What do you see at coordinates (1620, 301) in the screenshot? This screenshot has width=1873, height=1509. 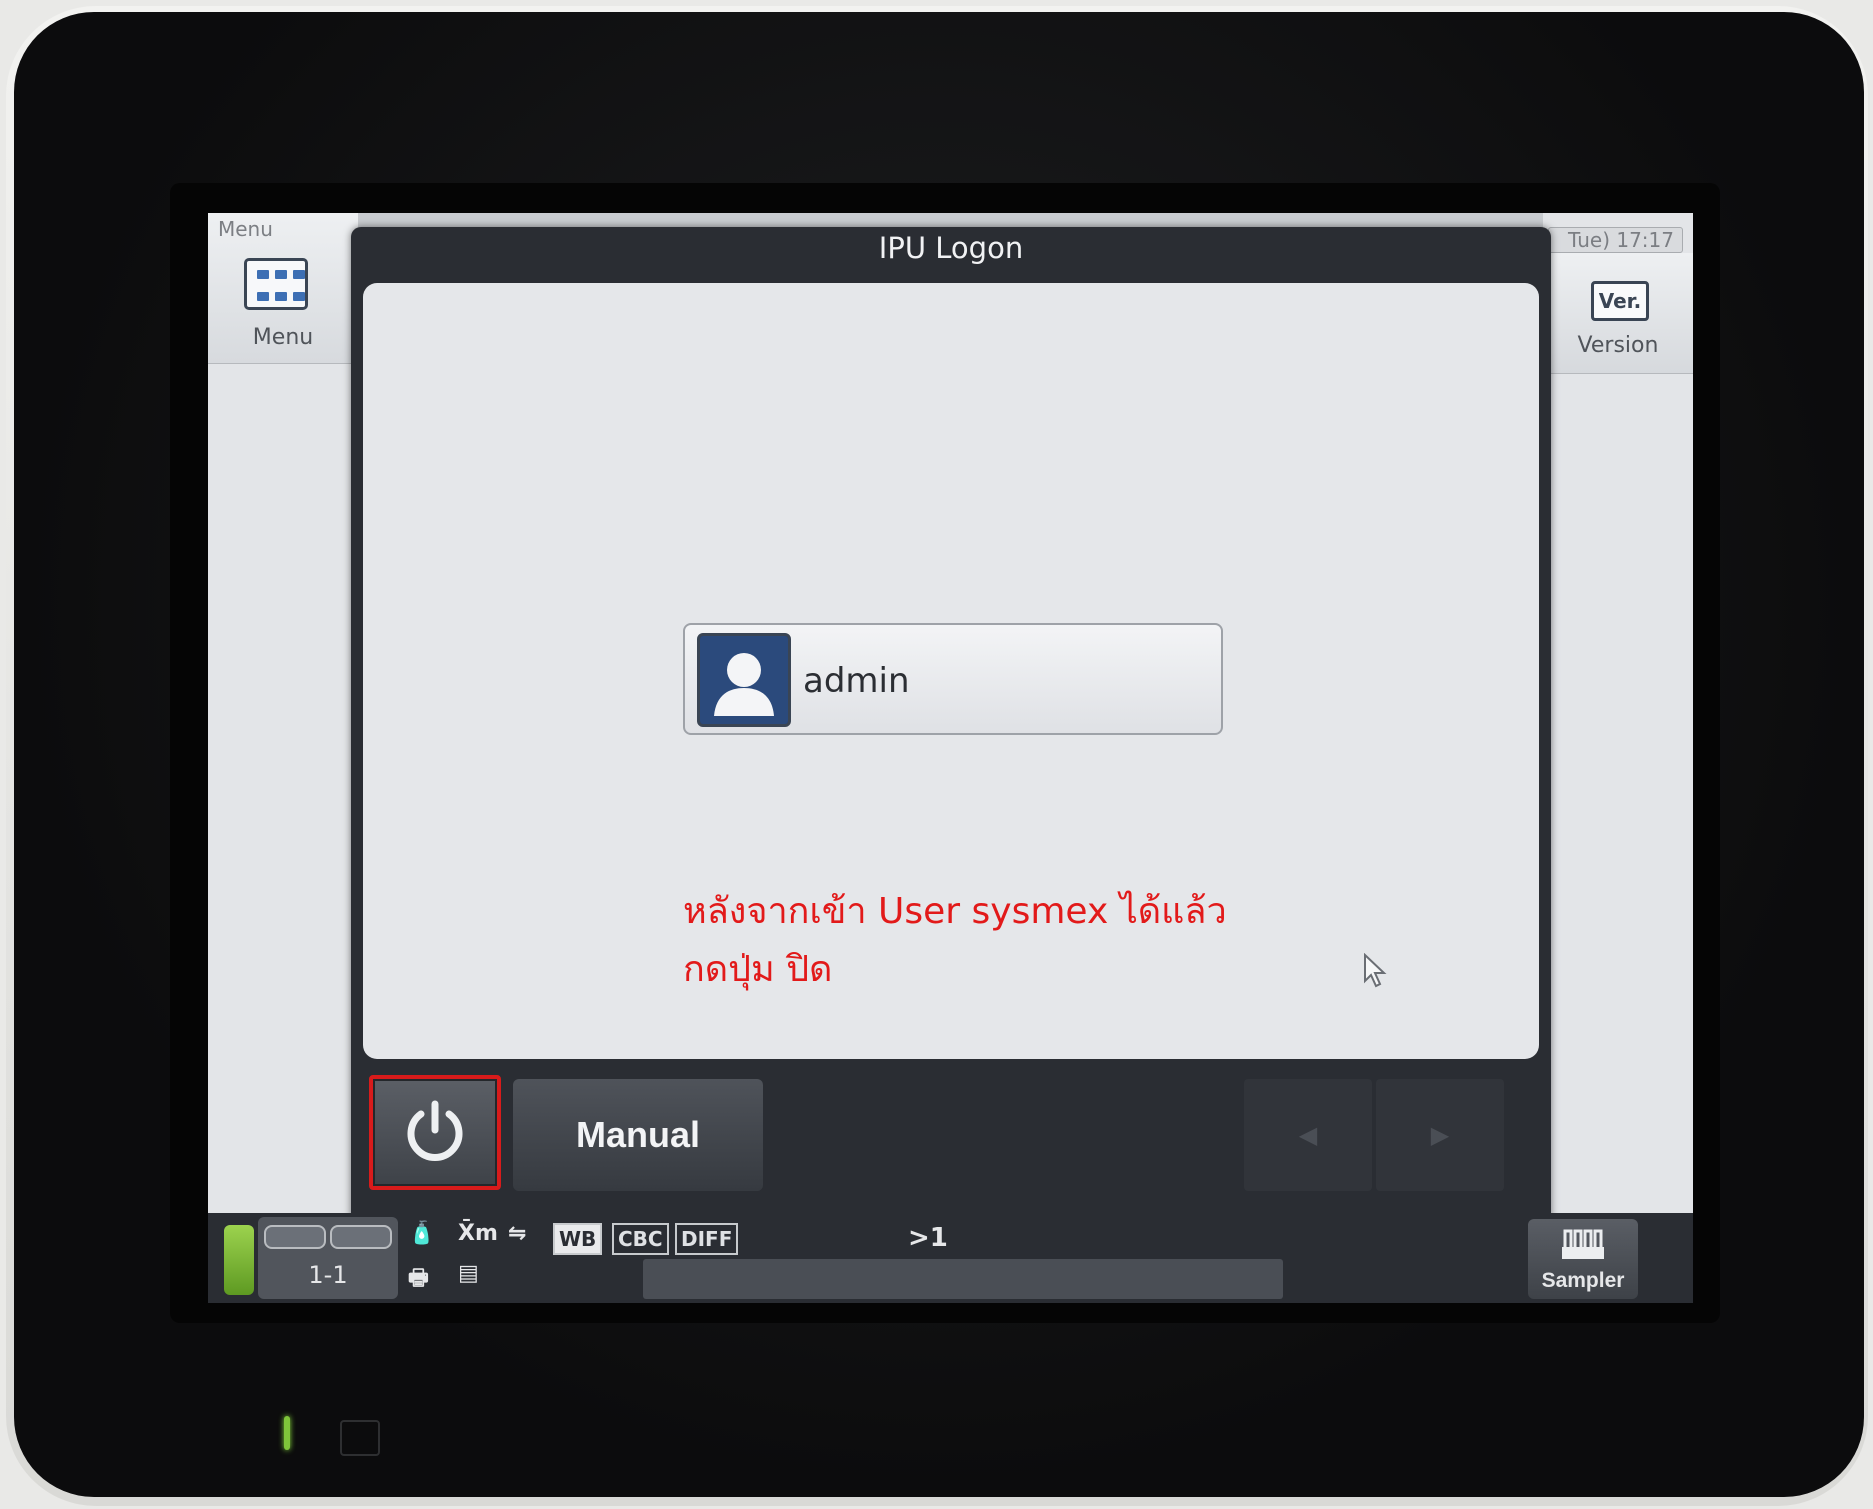 I see `version-icon: Ver.` at bounding box center [1620, 301].